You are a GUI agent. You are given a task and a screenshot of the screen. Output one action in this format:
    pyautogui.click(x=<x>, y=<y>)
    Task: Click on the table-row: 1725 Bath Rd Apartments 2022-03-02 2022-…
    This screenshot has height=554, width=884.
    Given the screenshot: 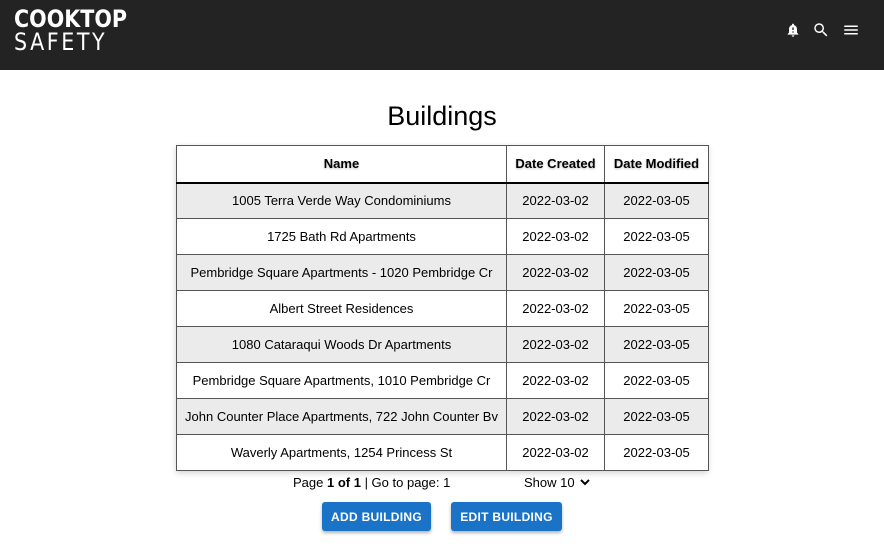 What is the action you would take?
    pyautogui.click(x=442, y=236)
    